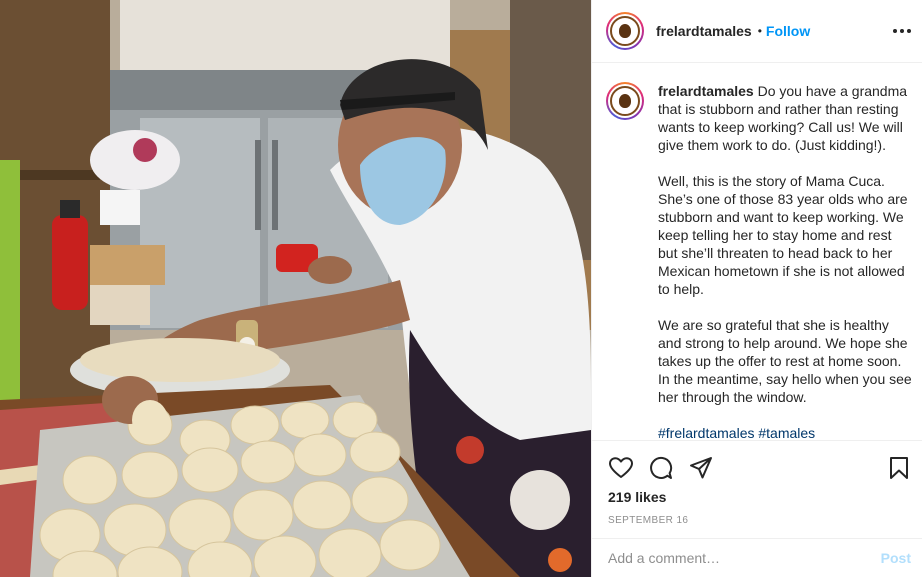  Describe the element at coordinates (701, 468) in the screenshot. I see `share-icon` at that location.